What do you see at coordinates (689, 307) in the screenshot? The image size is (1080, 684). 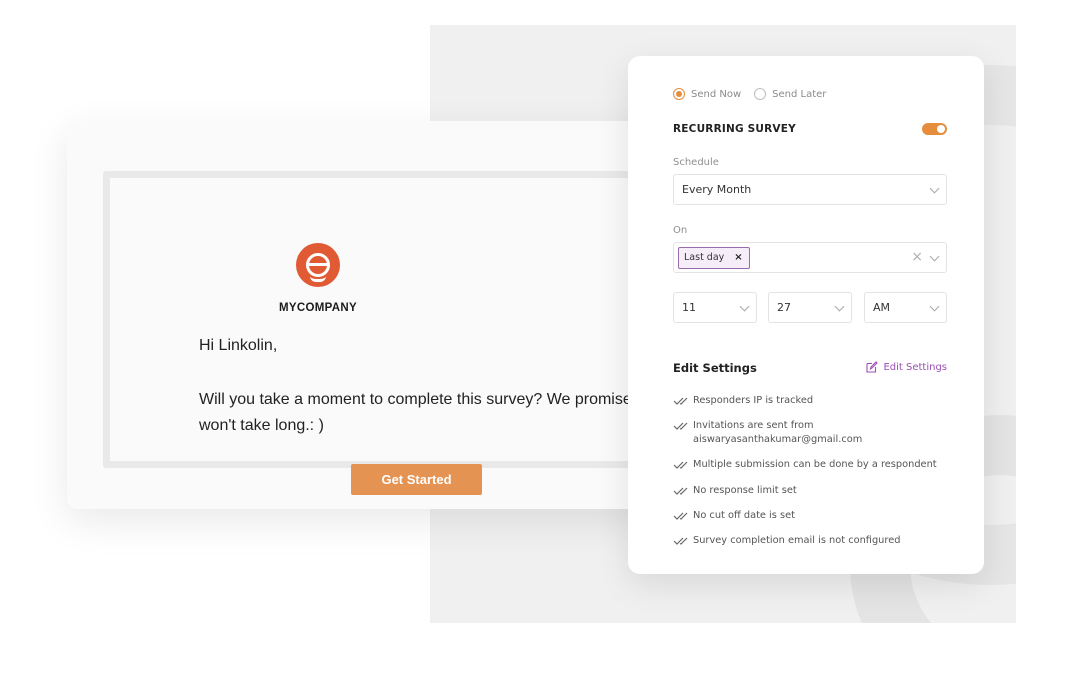 I see `hour-value: 11` at bounding box center [689, 307].